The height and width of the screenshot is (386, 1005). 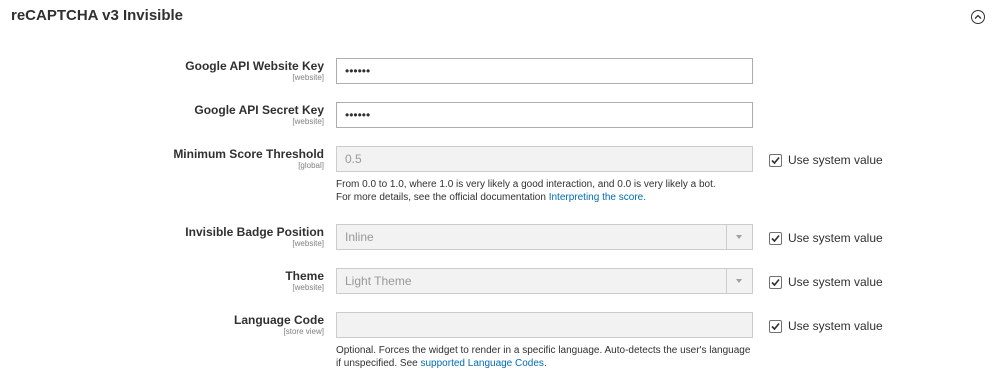 I want to click on collapse-toggle, so click(x=978, y=17).